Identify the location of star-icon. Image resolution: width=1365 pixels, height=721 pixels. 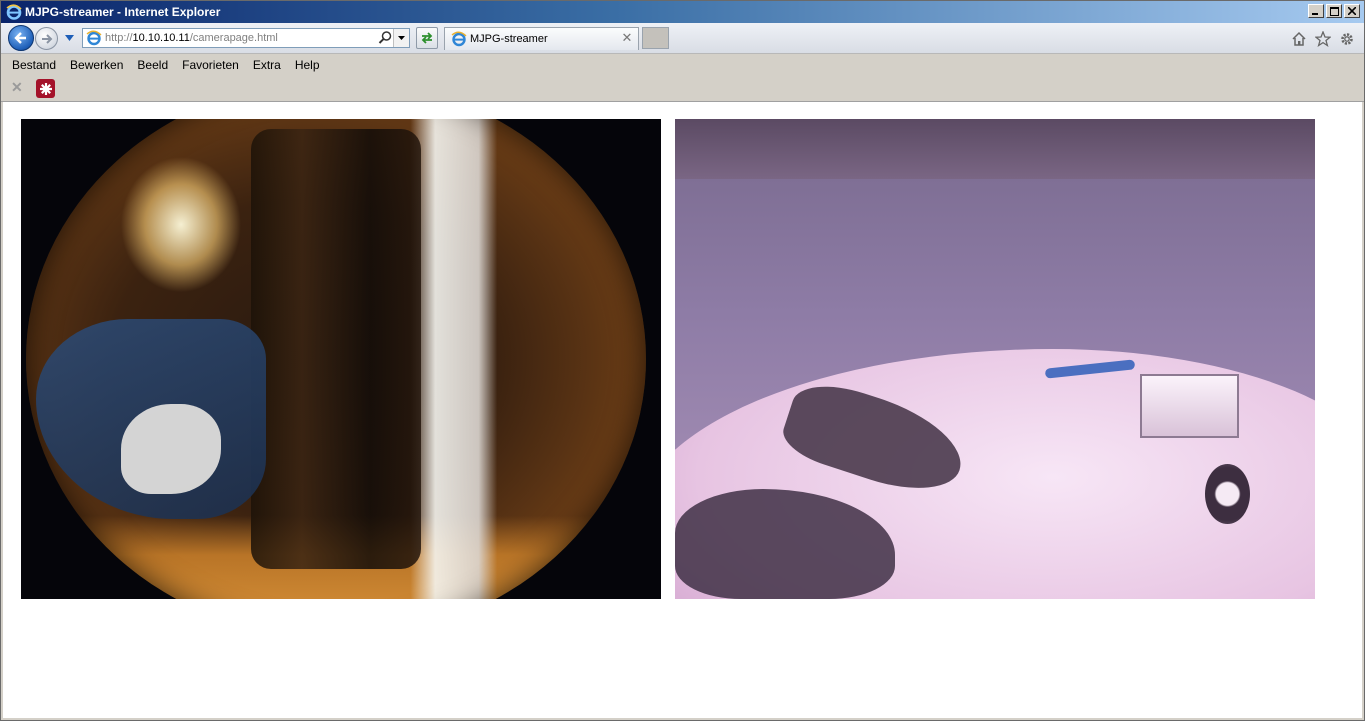
(1323, 39).